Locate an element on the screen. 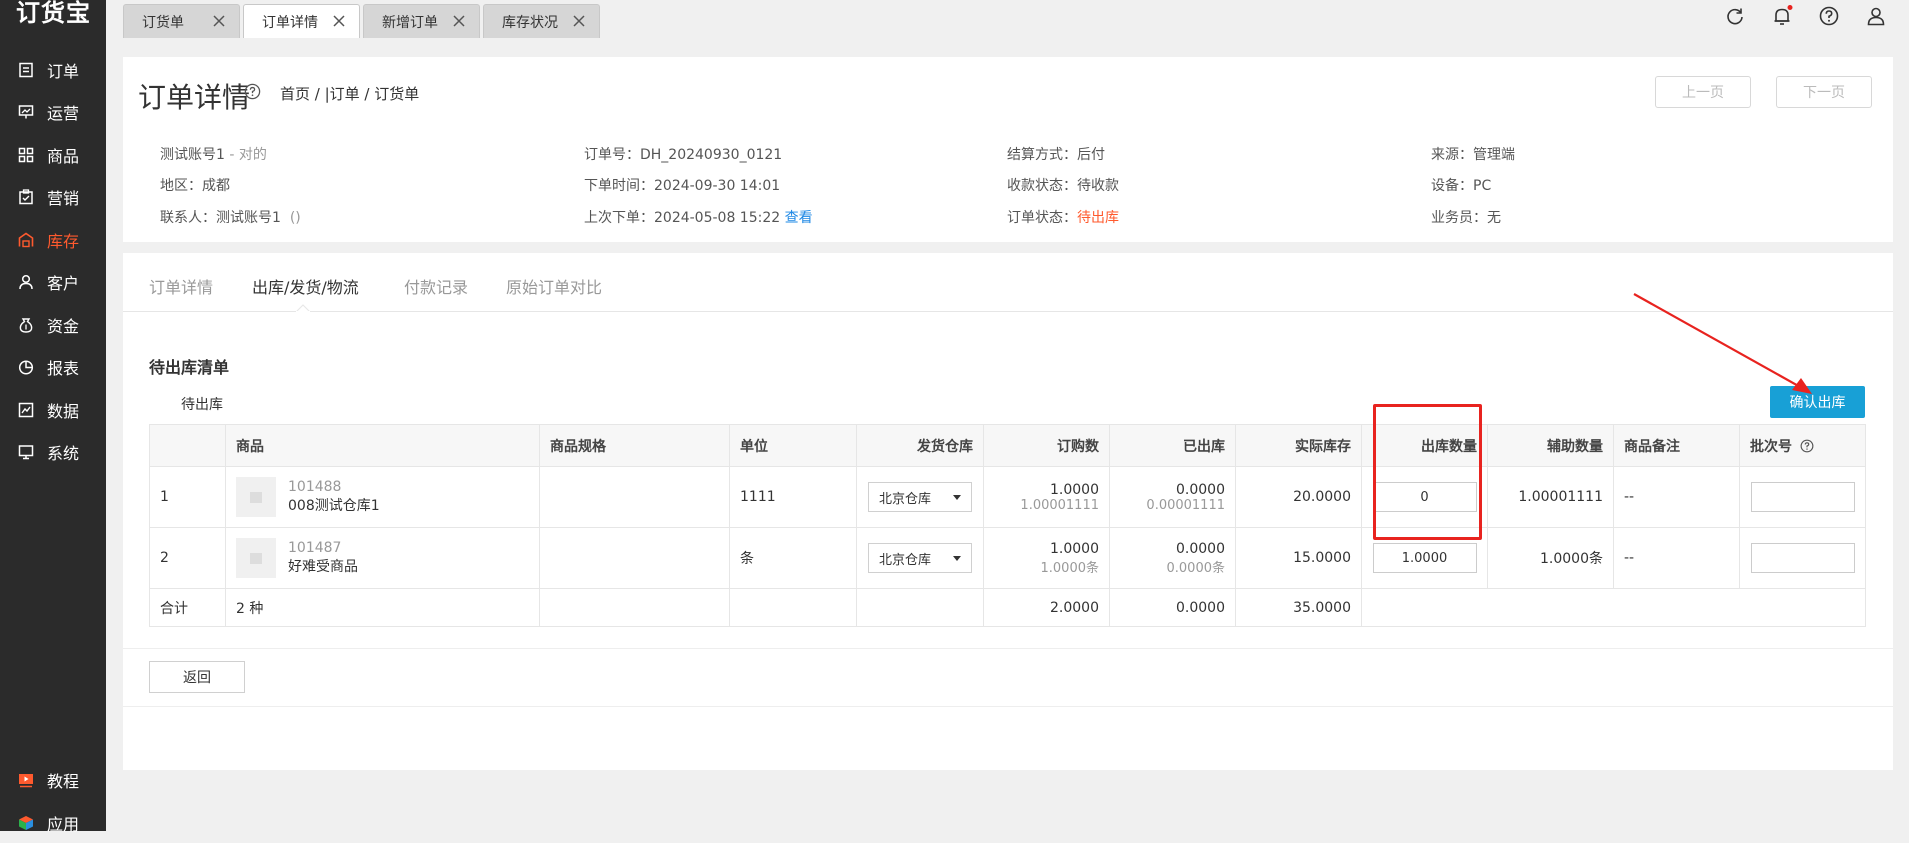  tab-stock-status: 库存状况 is located at coordinates (541, 21).